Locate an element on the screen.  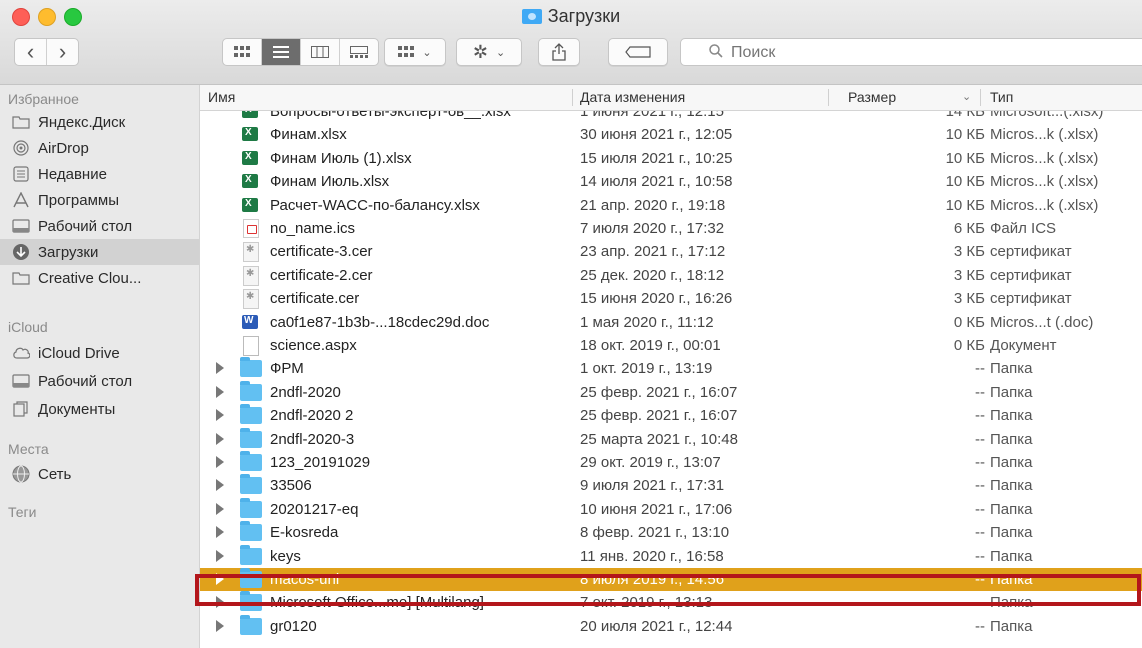
column-header-type: Тип is located at coordinates (1001, 97).